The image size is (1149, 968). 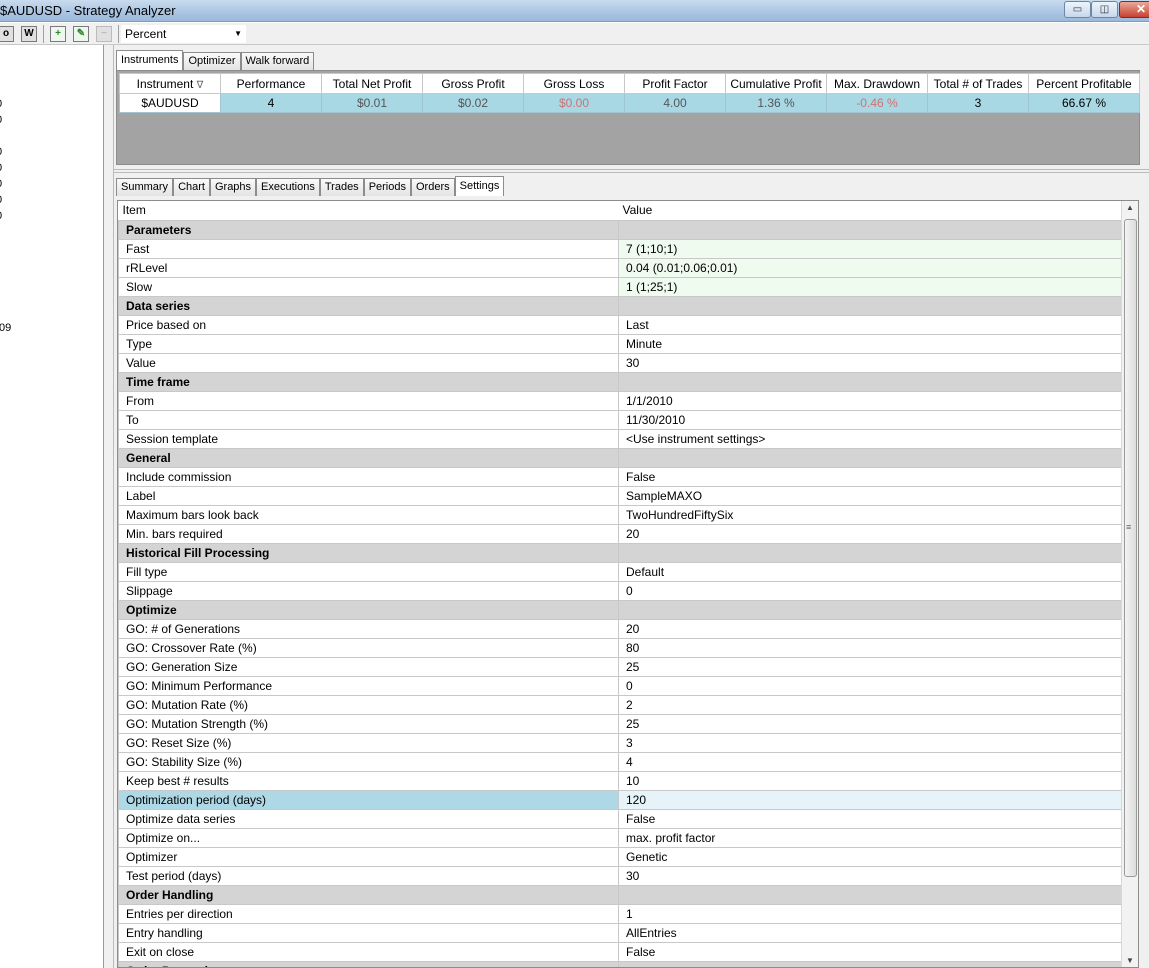 I want to click on toolbar-o-button: o, so click(x=7, y=34).